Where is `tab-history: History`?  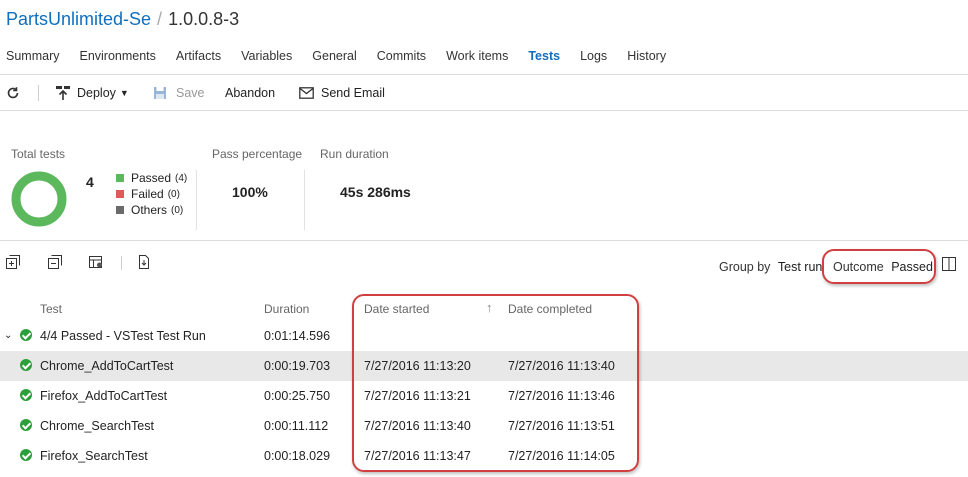
tab-history: History is located at coordinates (646, 59).